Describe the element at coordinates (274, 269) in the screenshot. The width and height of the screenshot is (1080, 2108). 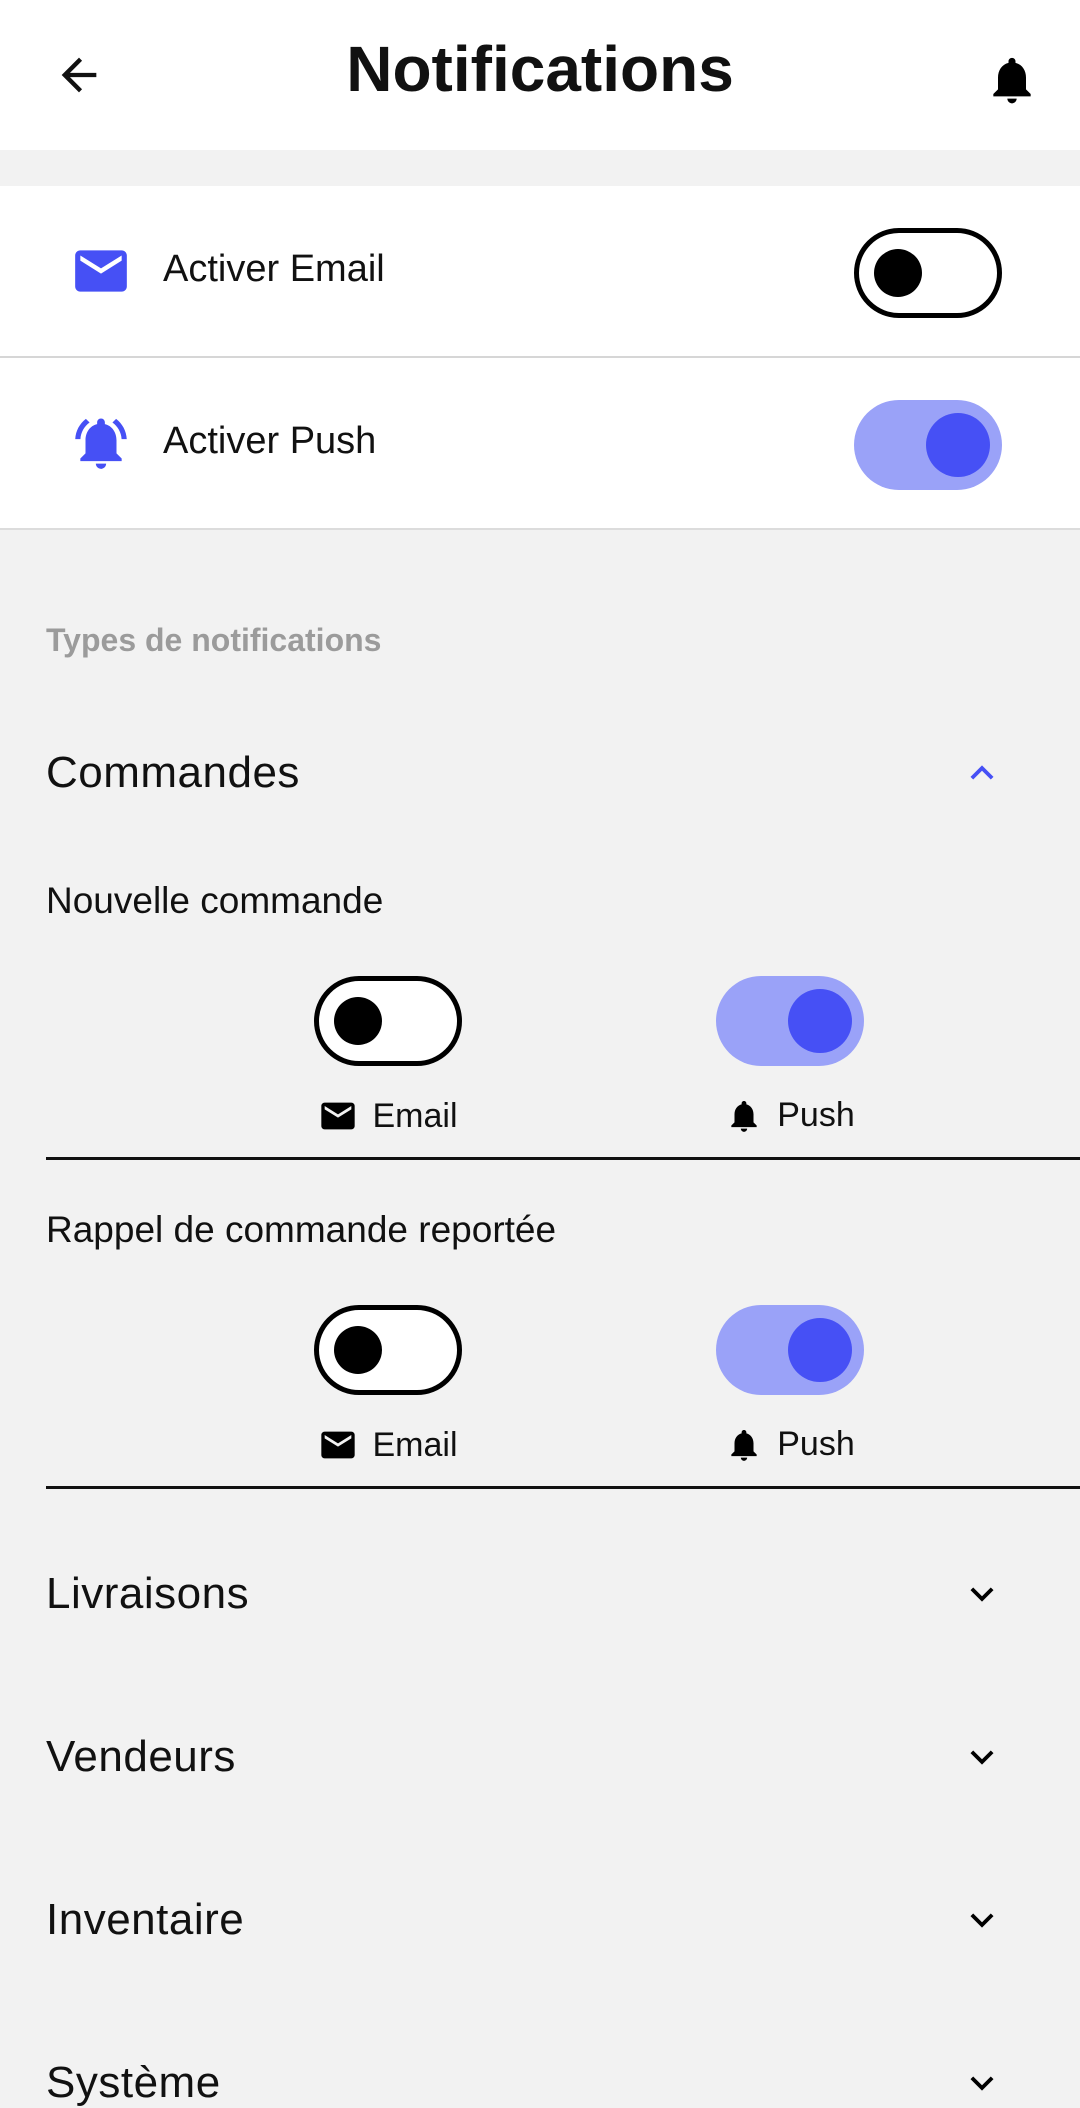
I see `global-email-label: Activer Email` at that location.